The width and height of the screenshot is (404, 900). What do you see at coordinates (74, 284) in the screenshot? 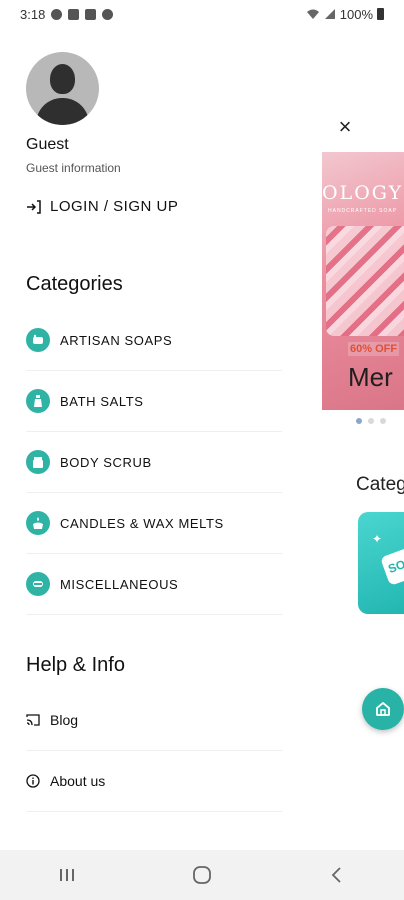
I see `categories-title: Categories` at bounding box center [74, 284].